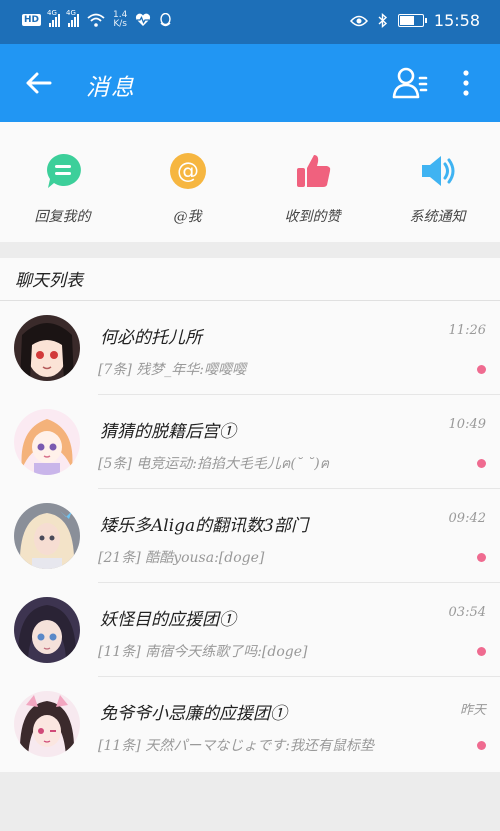 The image size is (500, 831). What do you see at coordinates (168, 432) in the screenshot?
I see `chat-name: 猜猜的脱籍后宫①` at bounding box center [168, 432].